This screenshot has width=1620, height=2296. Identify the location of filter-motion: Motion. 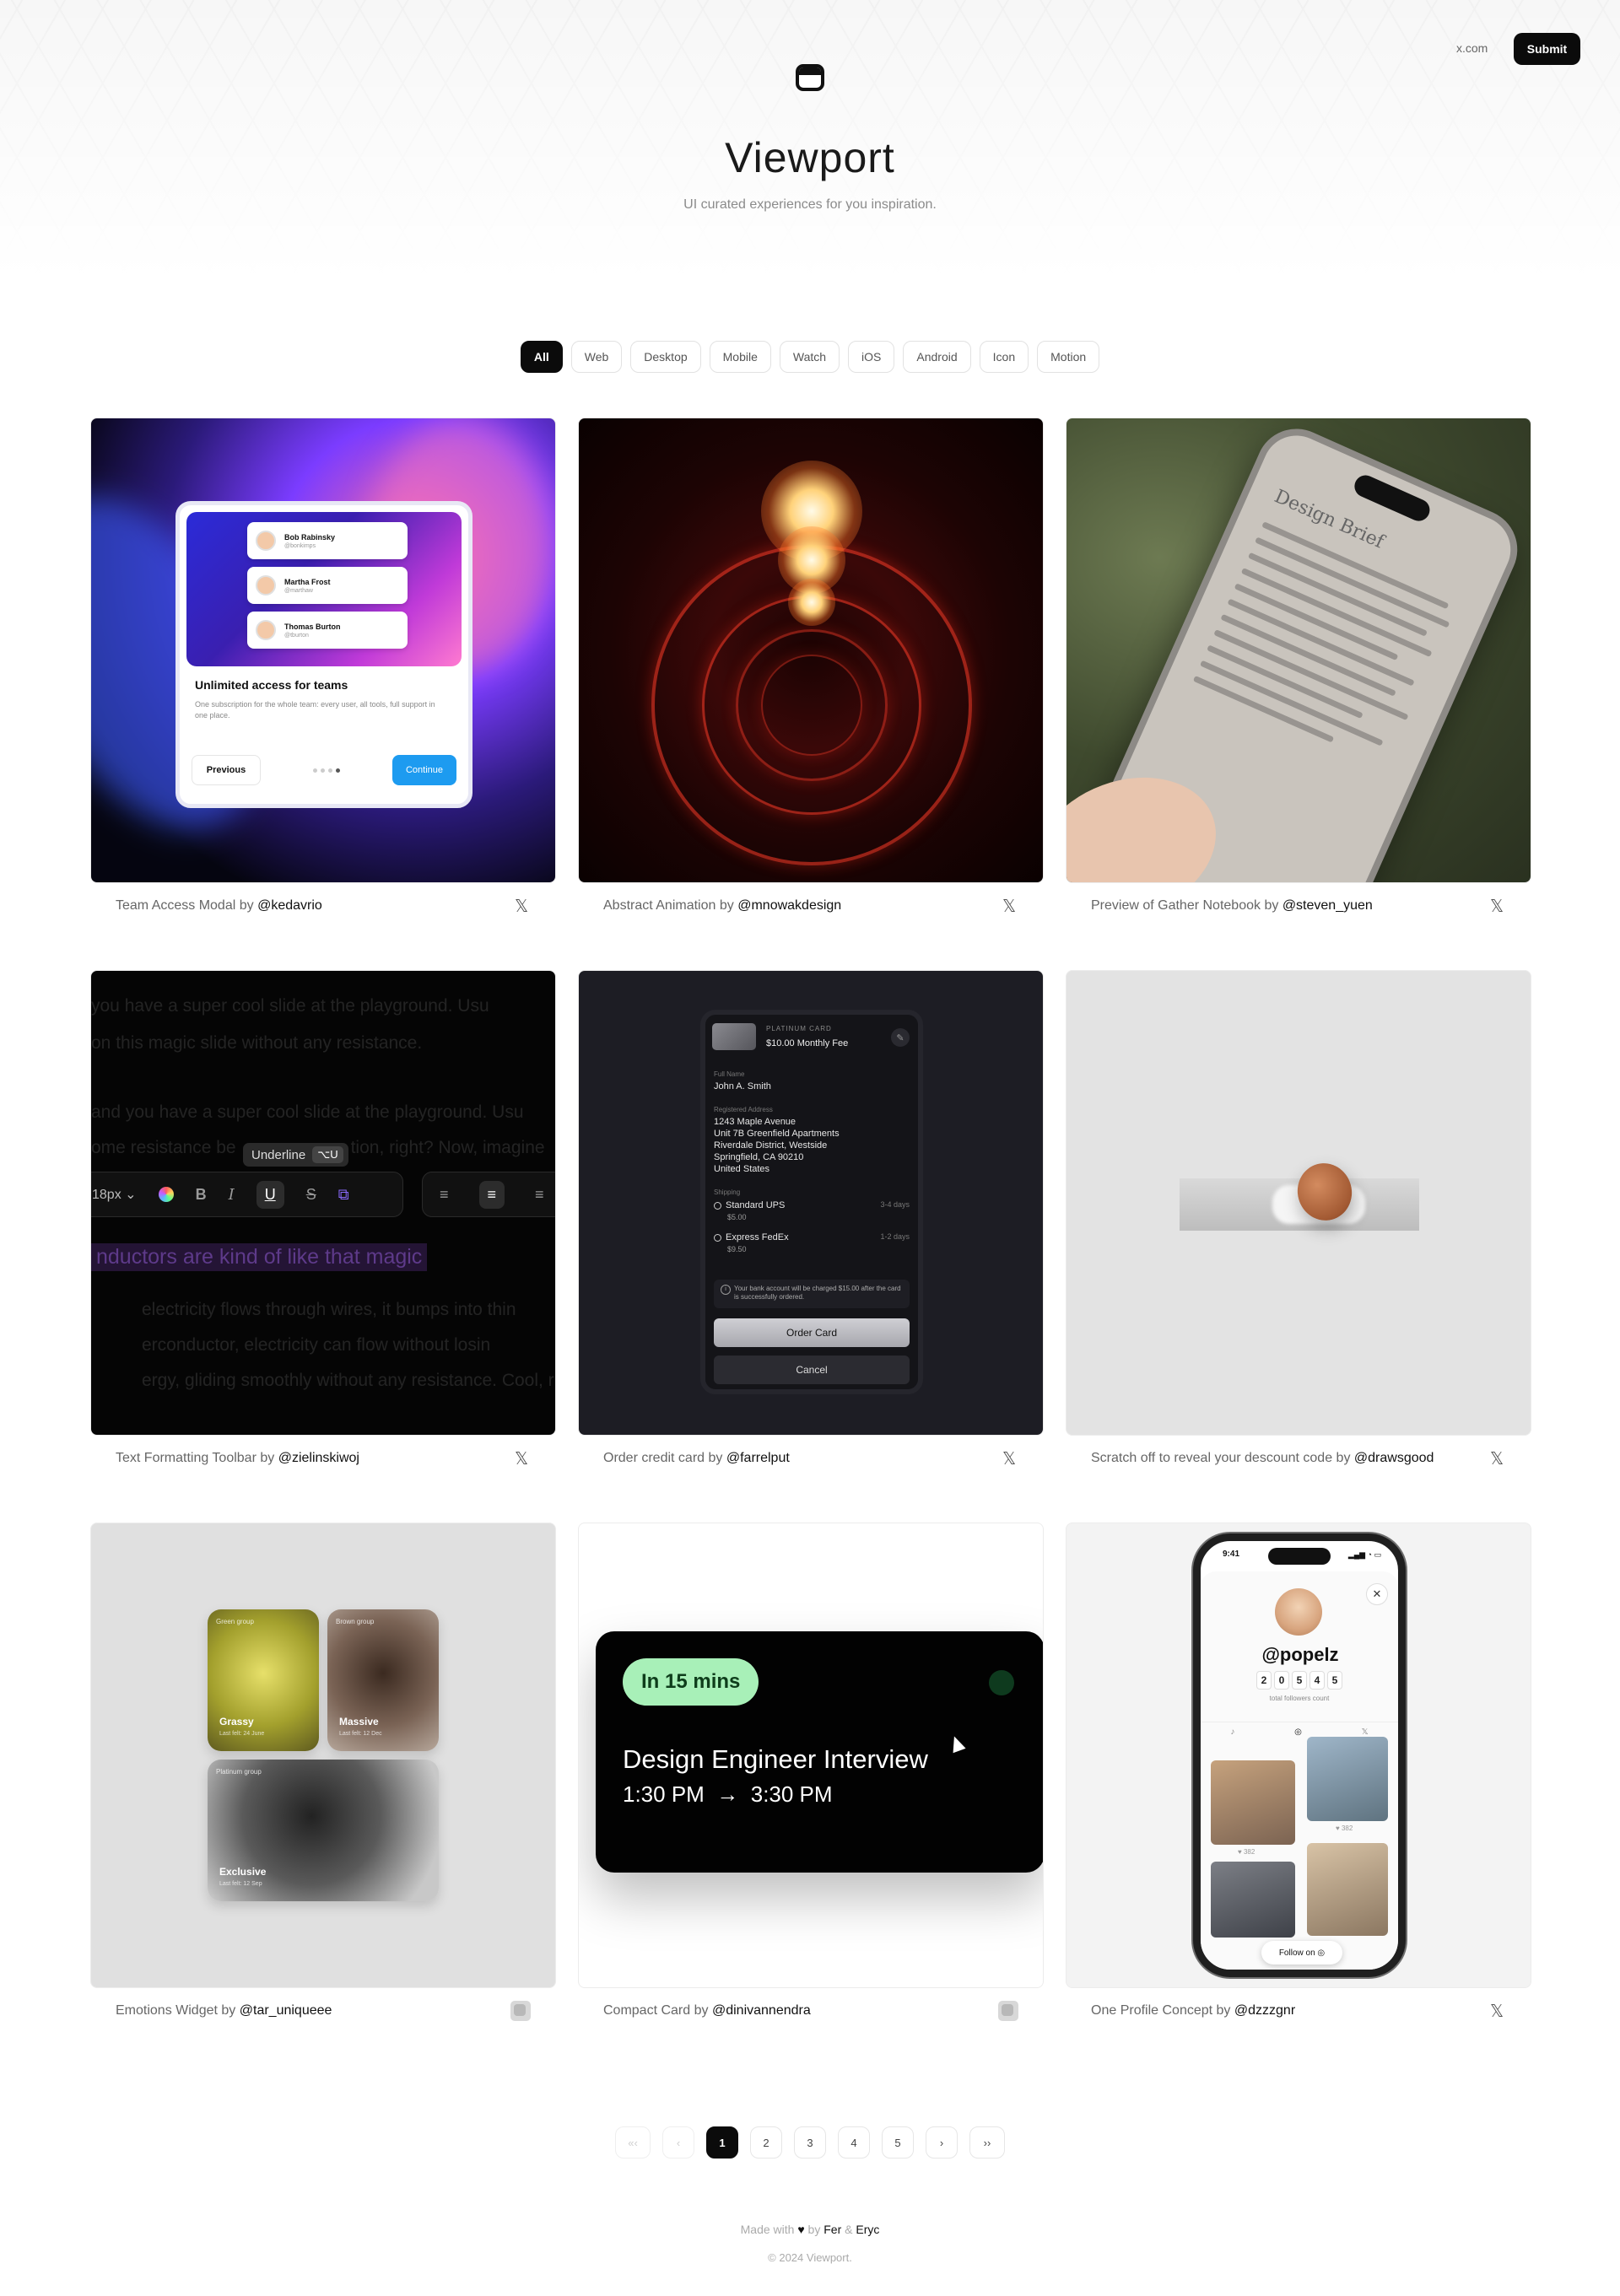
(1068, 357).